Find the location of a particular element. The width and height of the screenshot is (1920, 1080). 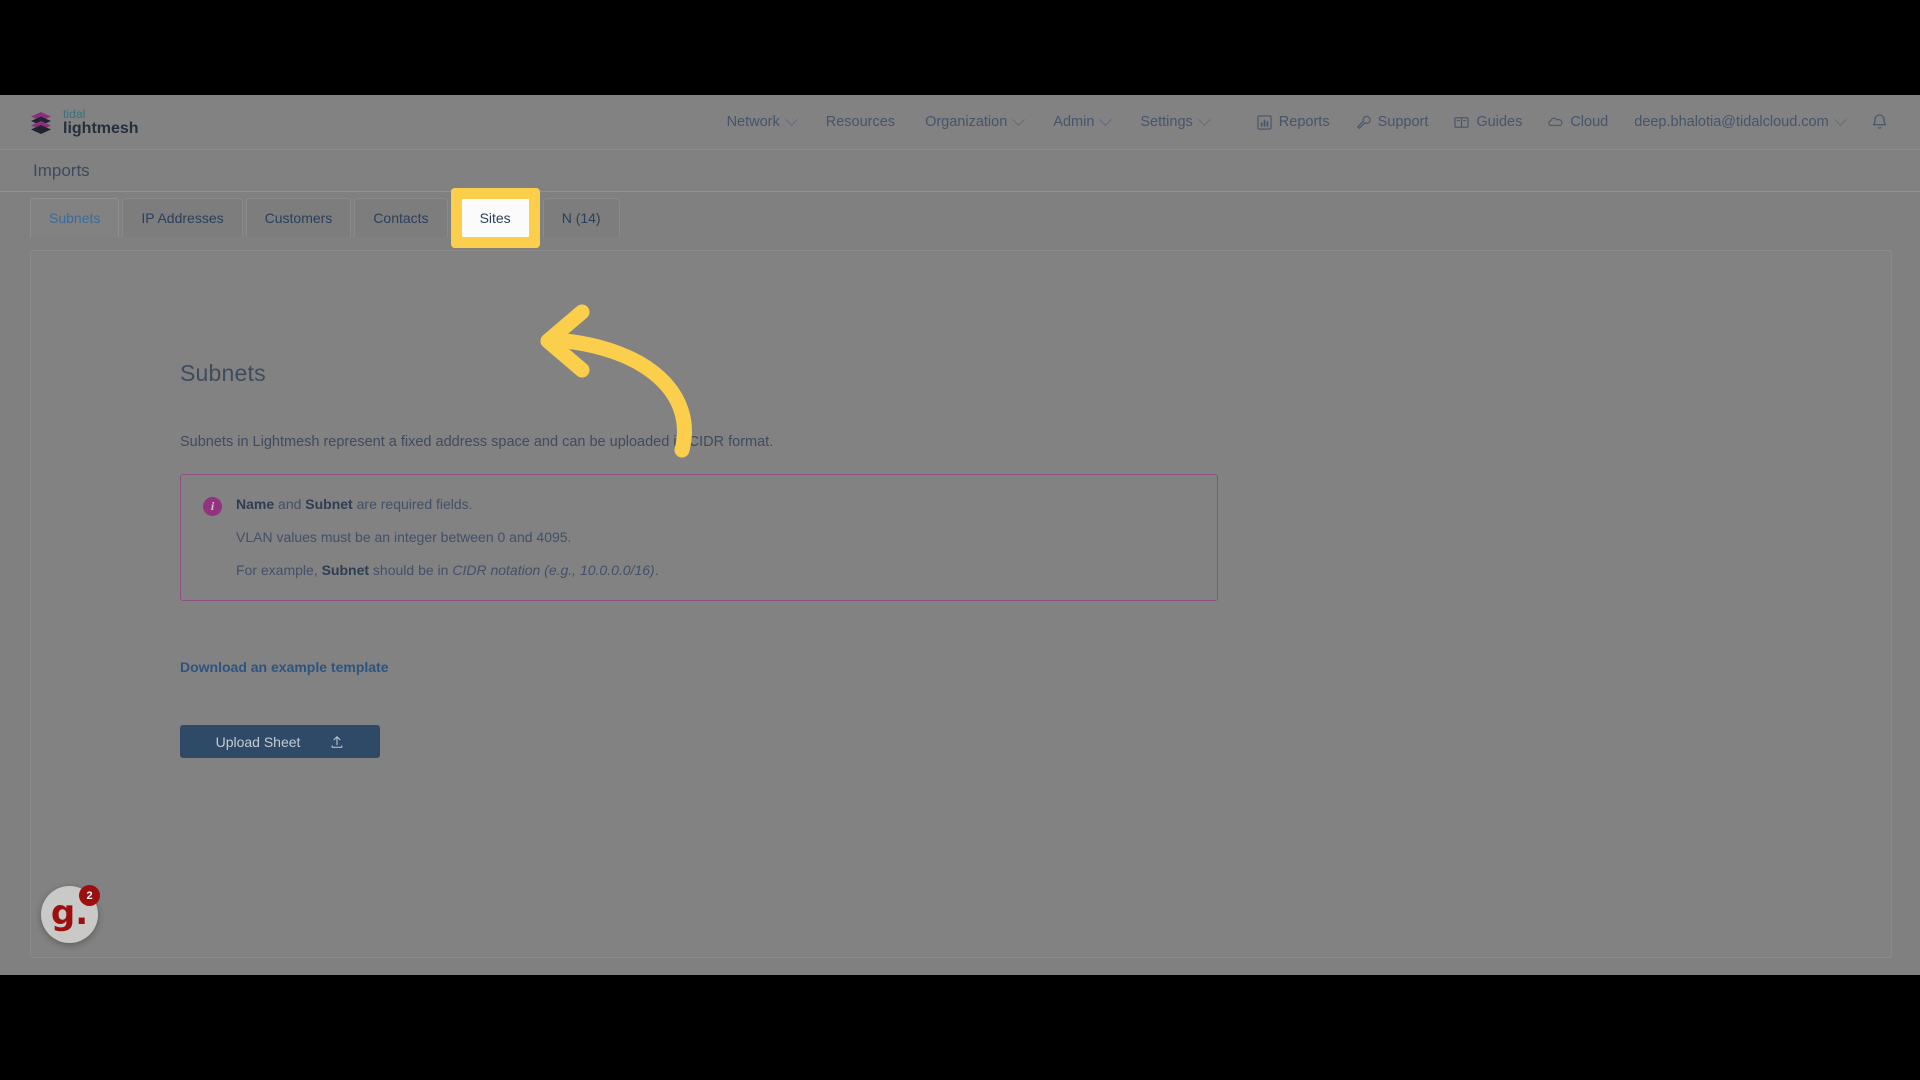

info-circle-icon: i is located at coordinates (212, 506).